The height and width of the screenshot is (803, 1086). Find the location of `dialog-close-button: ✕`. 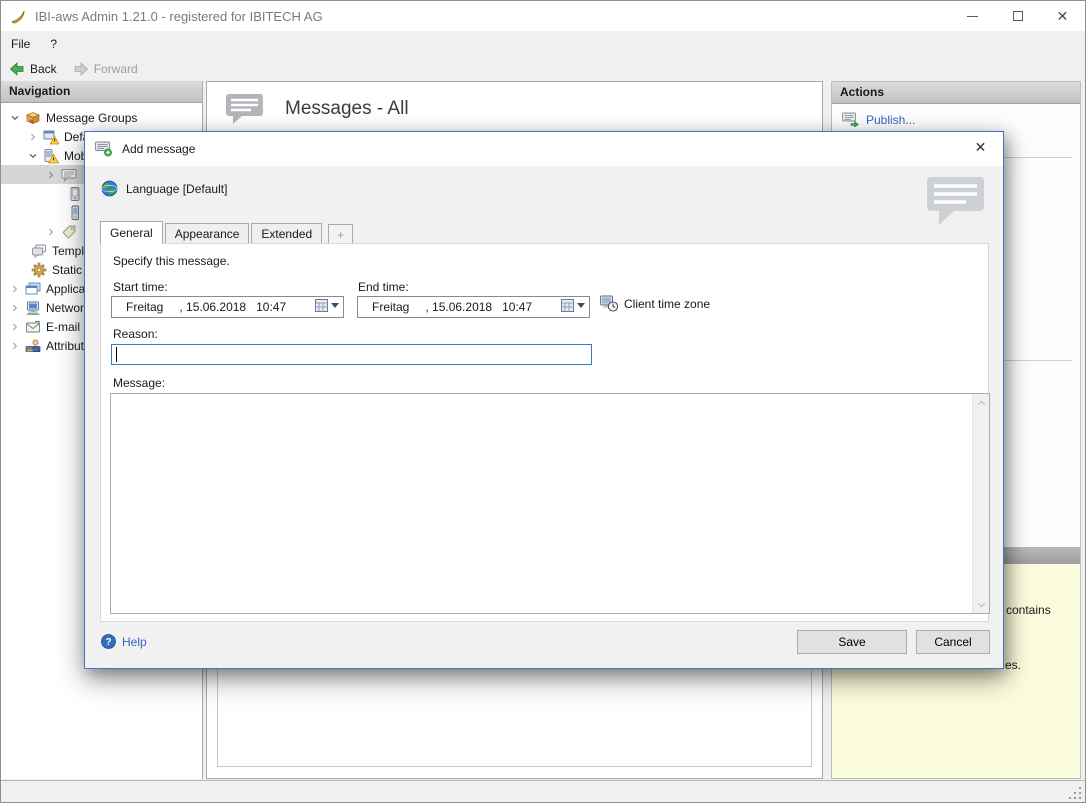

dialog-close-button: ✕ is located at coordinates (980, 147).